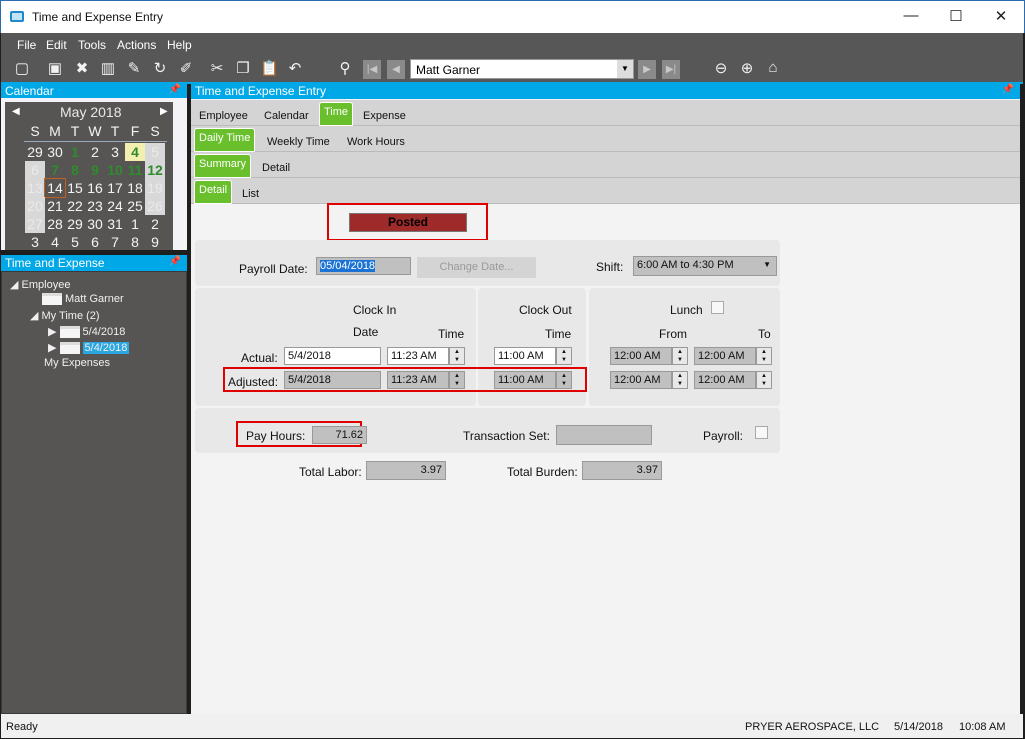 The height and width of the screenshot is (739, 1025). Describe the element at coordinates (705, 266) in the screenshot. I see `shift-select: 6:00 AM to 4:30 PM ▼` at that location.